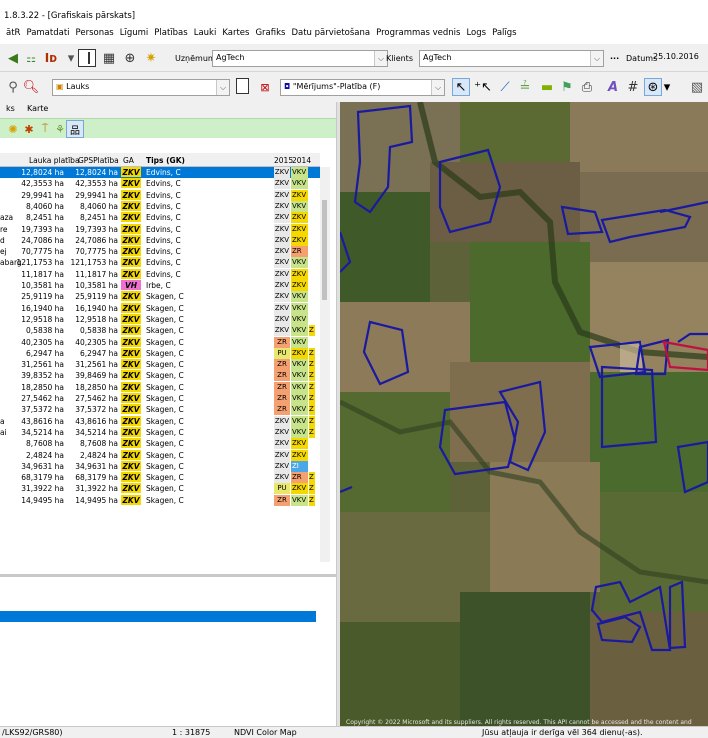 The image size is (708, 738). What do you see at coordinates (301, 160) in the screenshot?
I see `col-2014-header: 2014` at bounding box center [301, 160].